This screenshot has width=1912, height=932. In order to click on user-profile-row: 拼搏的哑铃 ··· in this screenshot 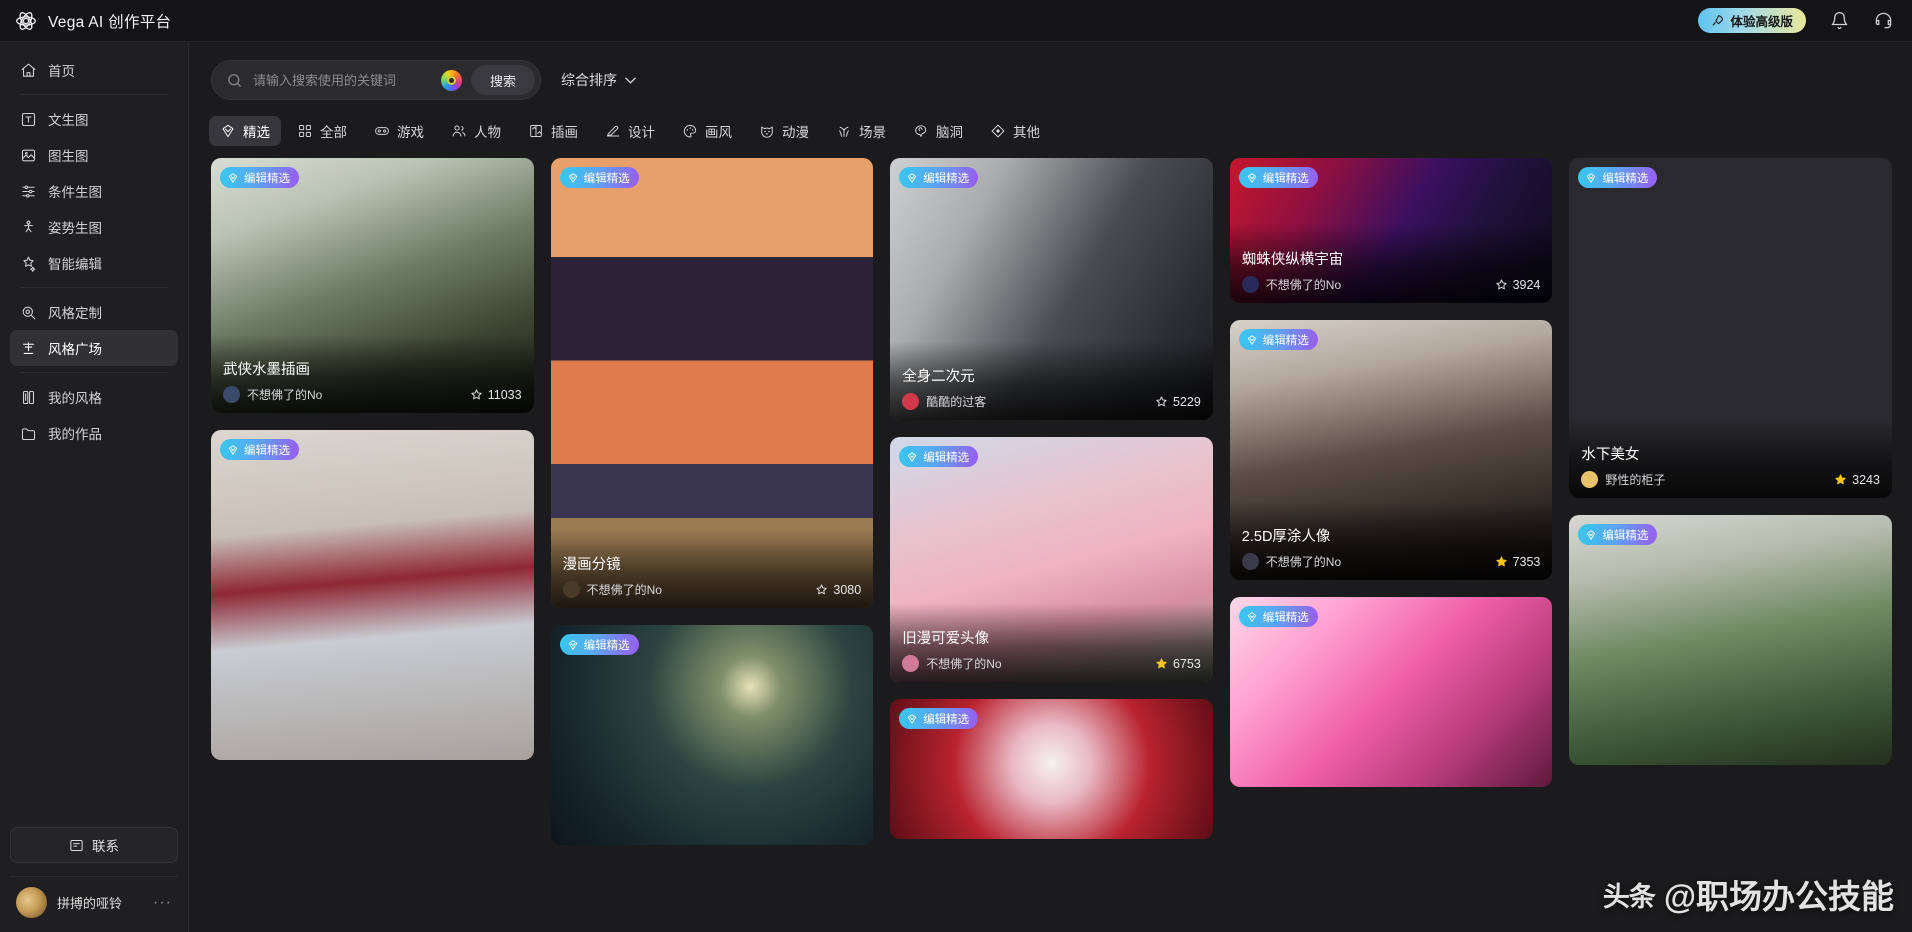, I will do `click(94, 909)`.